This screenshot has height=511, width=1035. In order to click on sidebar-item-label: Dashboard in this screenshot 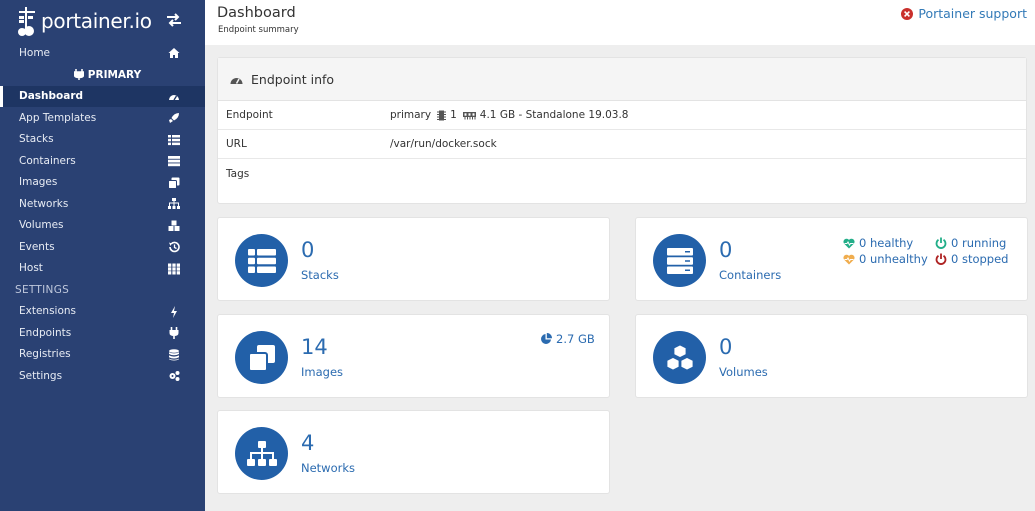, I will do `click(51, 96)`.